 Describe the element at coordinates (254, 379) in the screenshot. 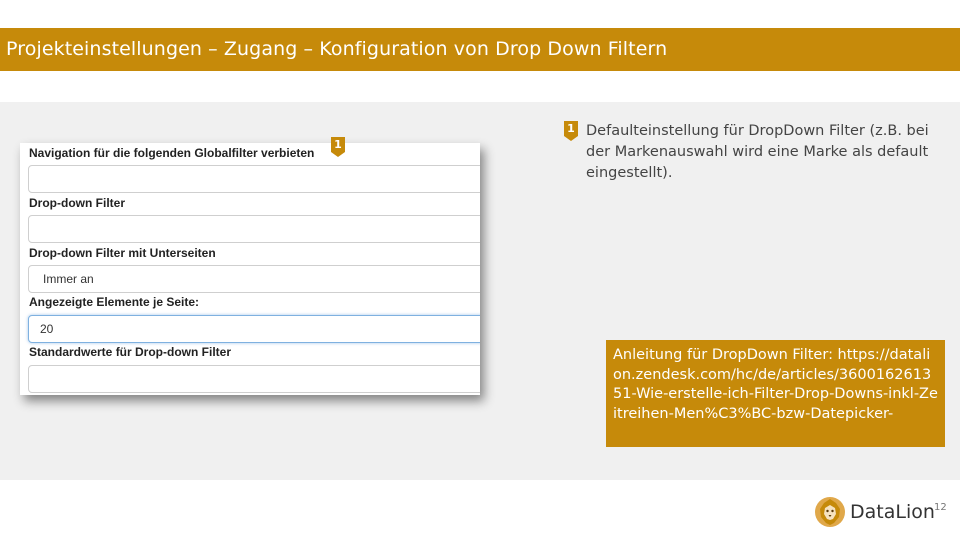

I see `default-values-input` at that location.